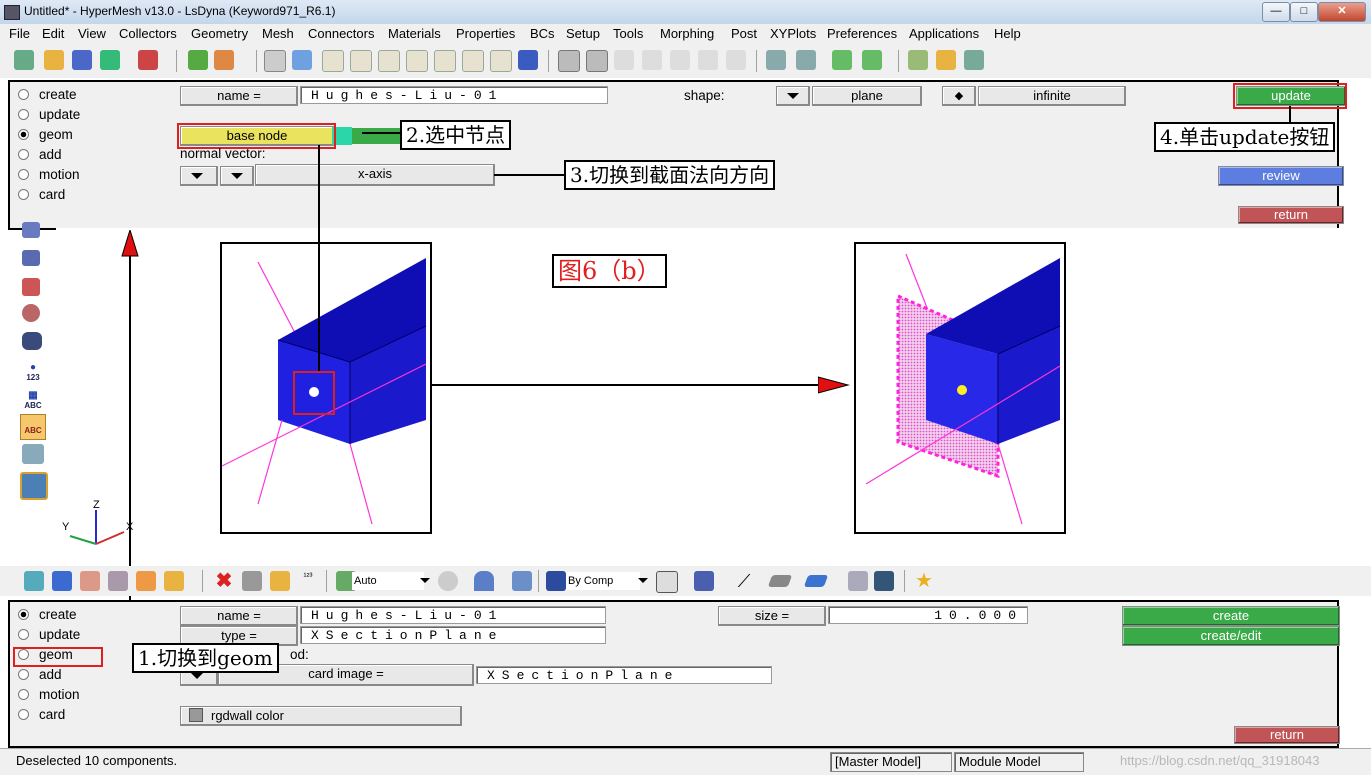 This screenshot has width=1371, height=775. What do you see at coordinates (41, 714) in the screenshot?
I see `radio-card-bottom: card` at bounding box center [41, 714].